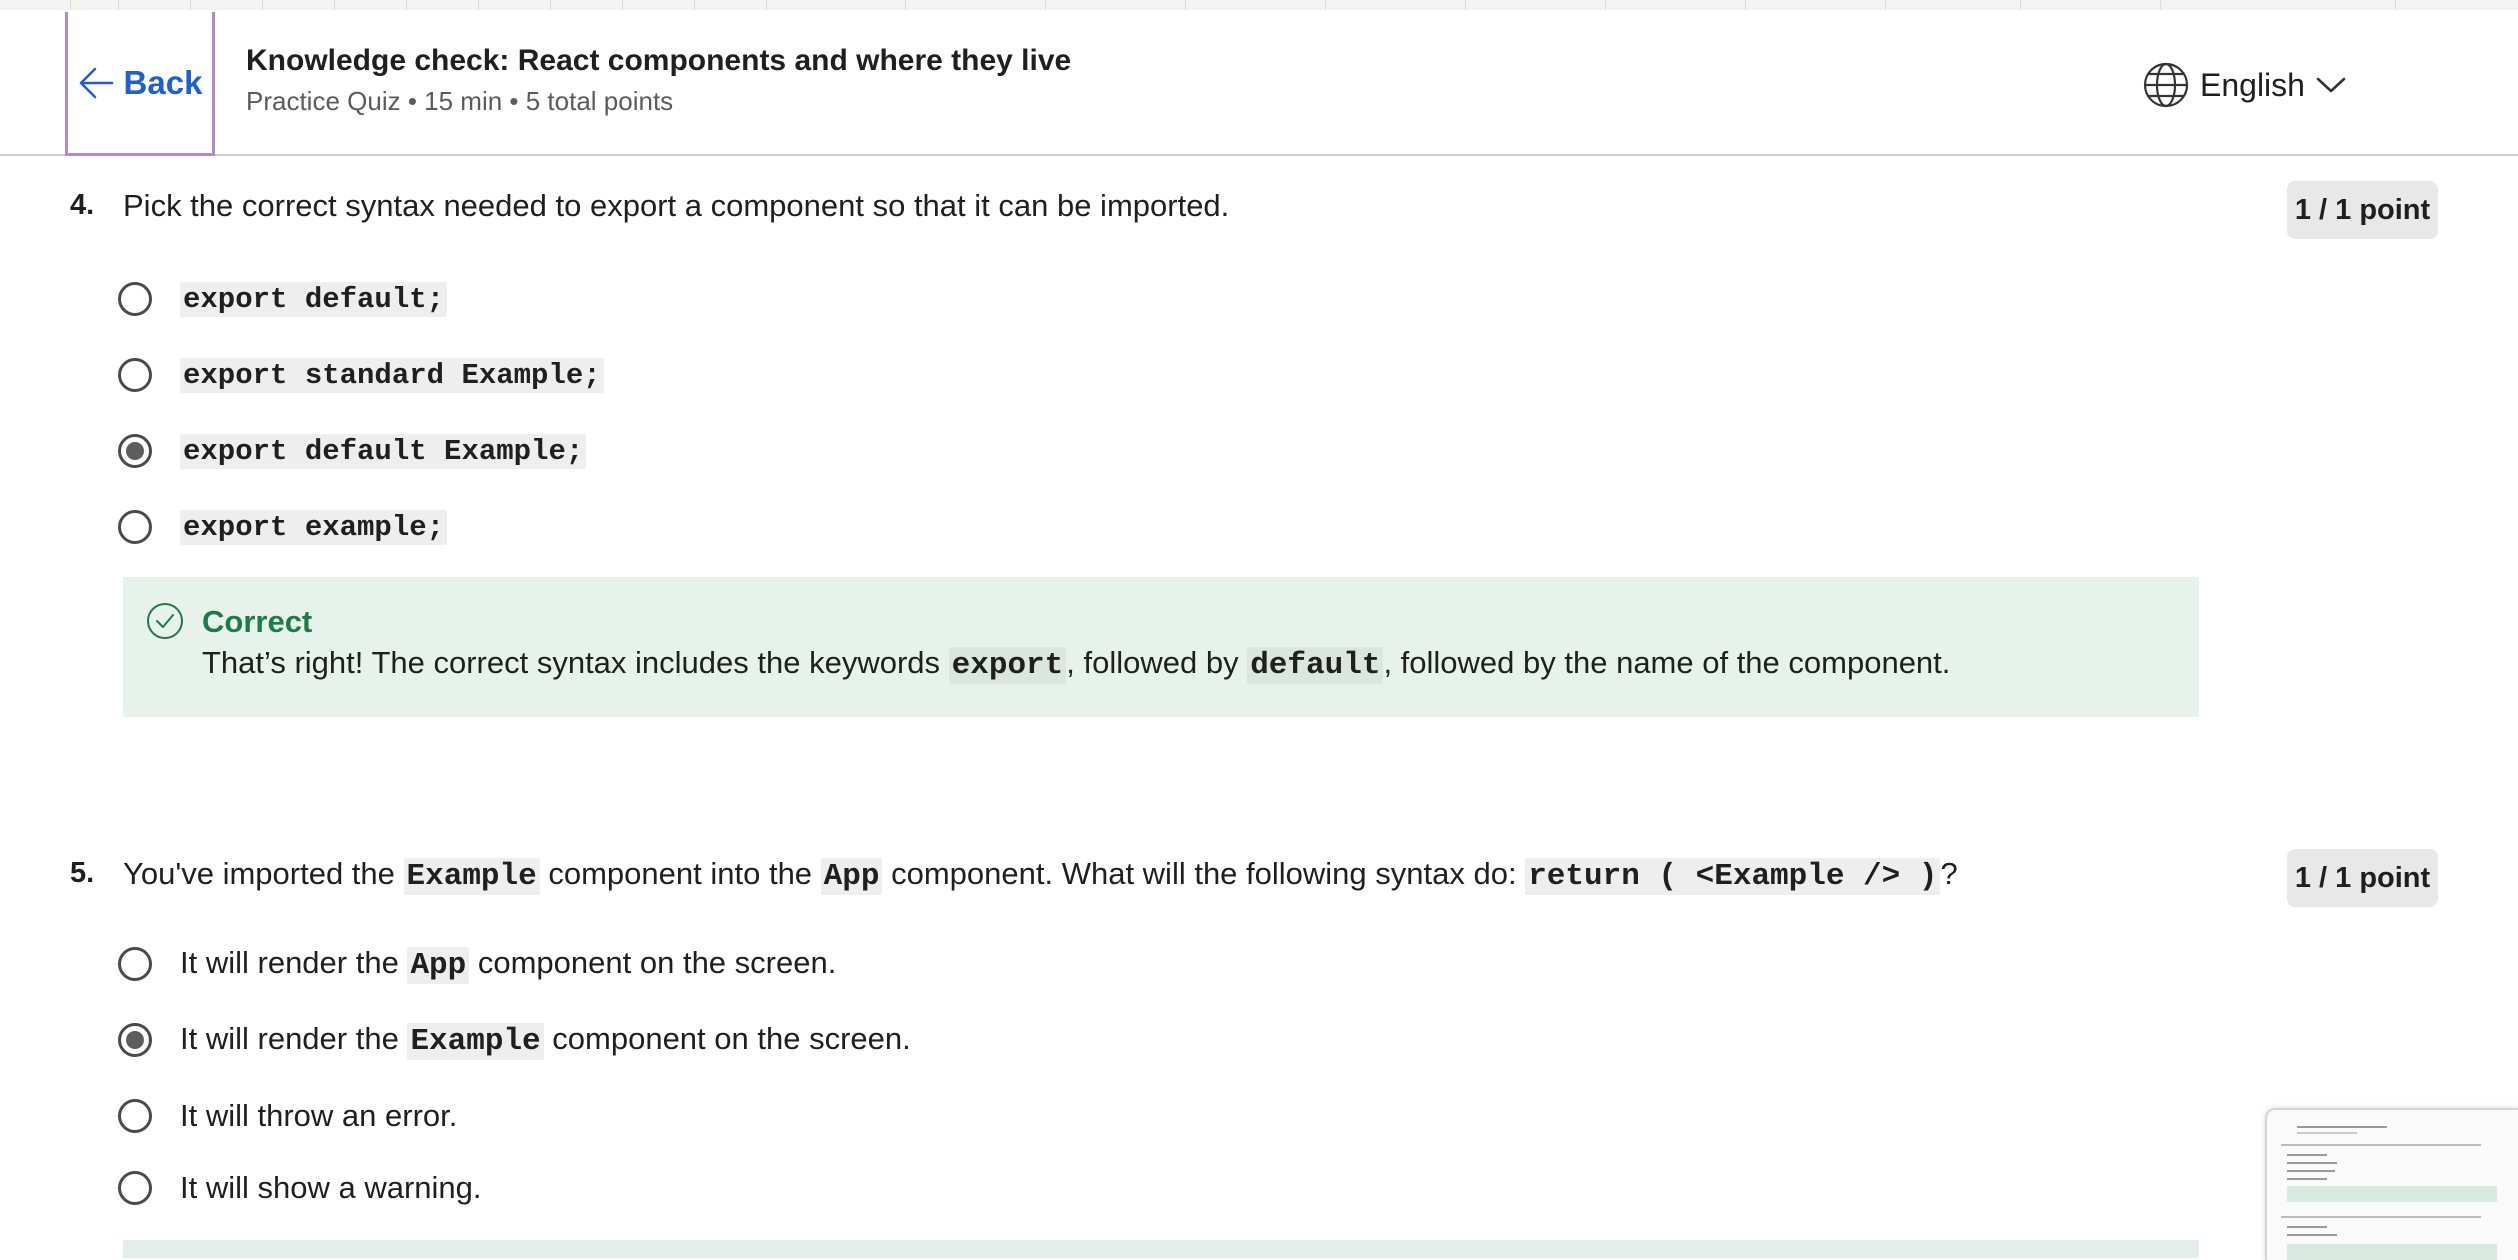 The image size is (2518, 1260). I want to click on question-4-option-3: export default Example;, so click(352, 451).